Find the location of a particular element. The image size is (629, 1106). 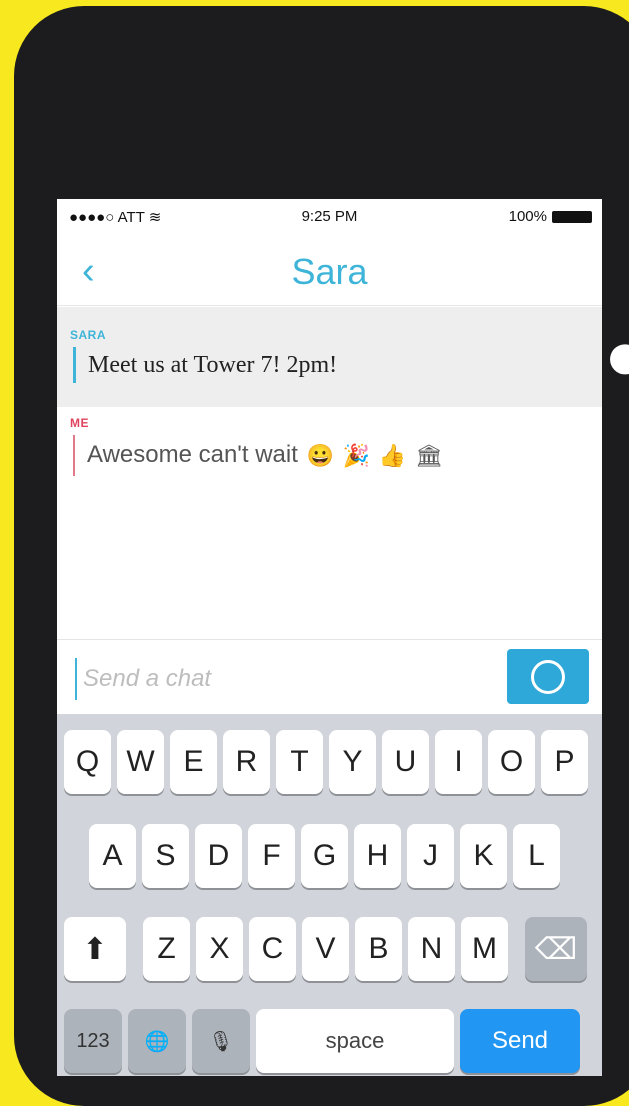

message-text: Awesome can't wait is located at coordinates (192, 454).